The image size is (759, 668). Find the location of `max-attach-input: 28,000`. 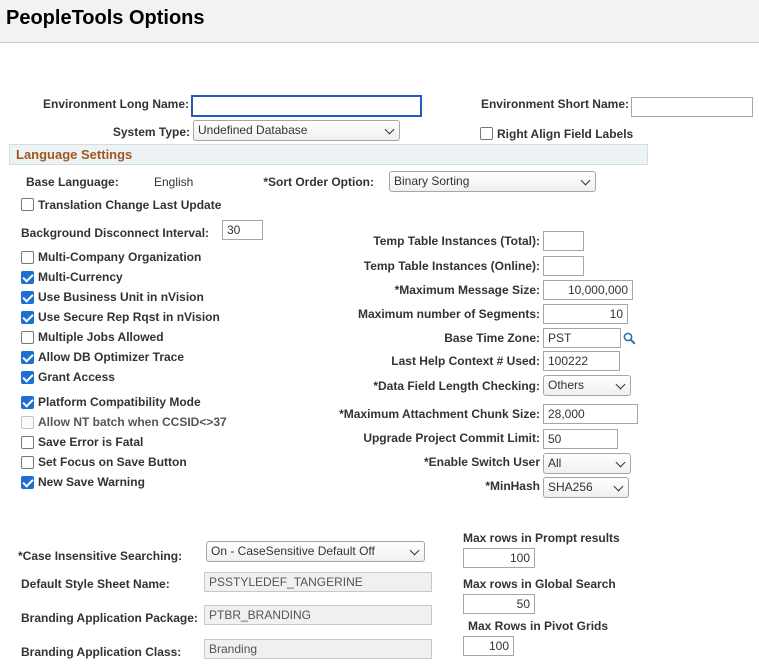

max-attach-input: 28,000 is located at coordinates (590, 414).